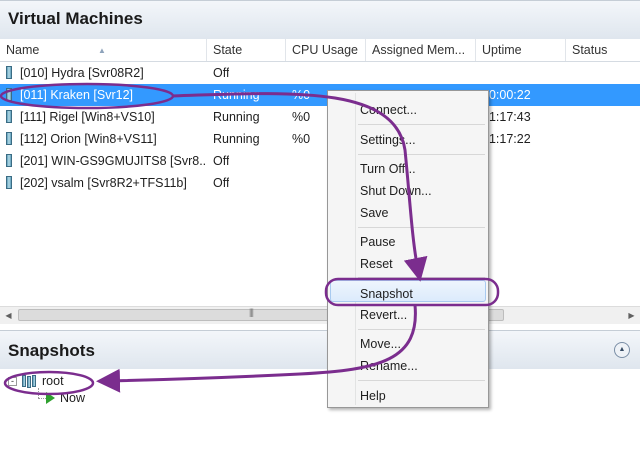  I want to click on menu-item-help: Help, so click(373, 396).